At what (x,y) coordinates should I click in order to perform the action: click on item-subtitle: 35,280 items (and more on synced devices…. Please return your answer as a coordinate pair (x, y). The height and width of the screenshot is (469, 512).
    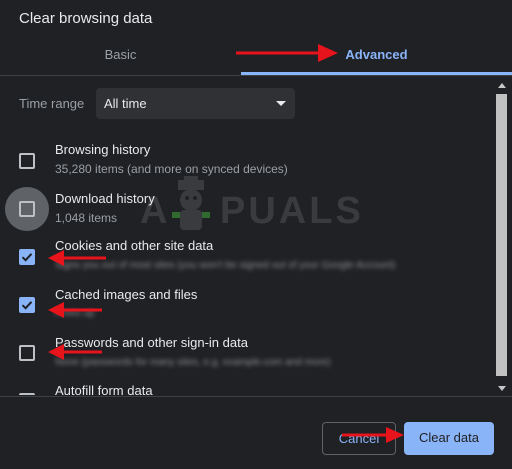
    Looking at the image, I should click on (171, 169).